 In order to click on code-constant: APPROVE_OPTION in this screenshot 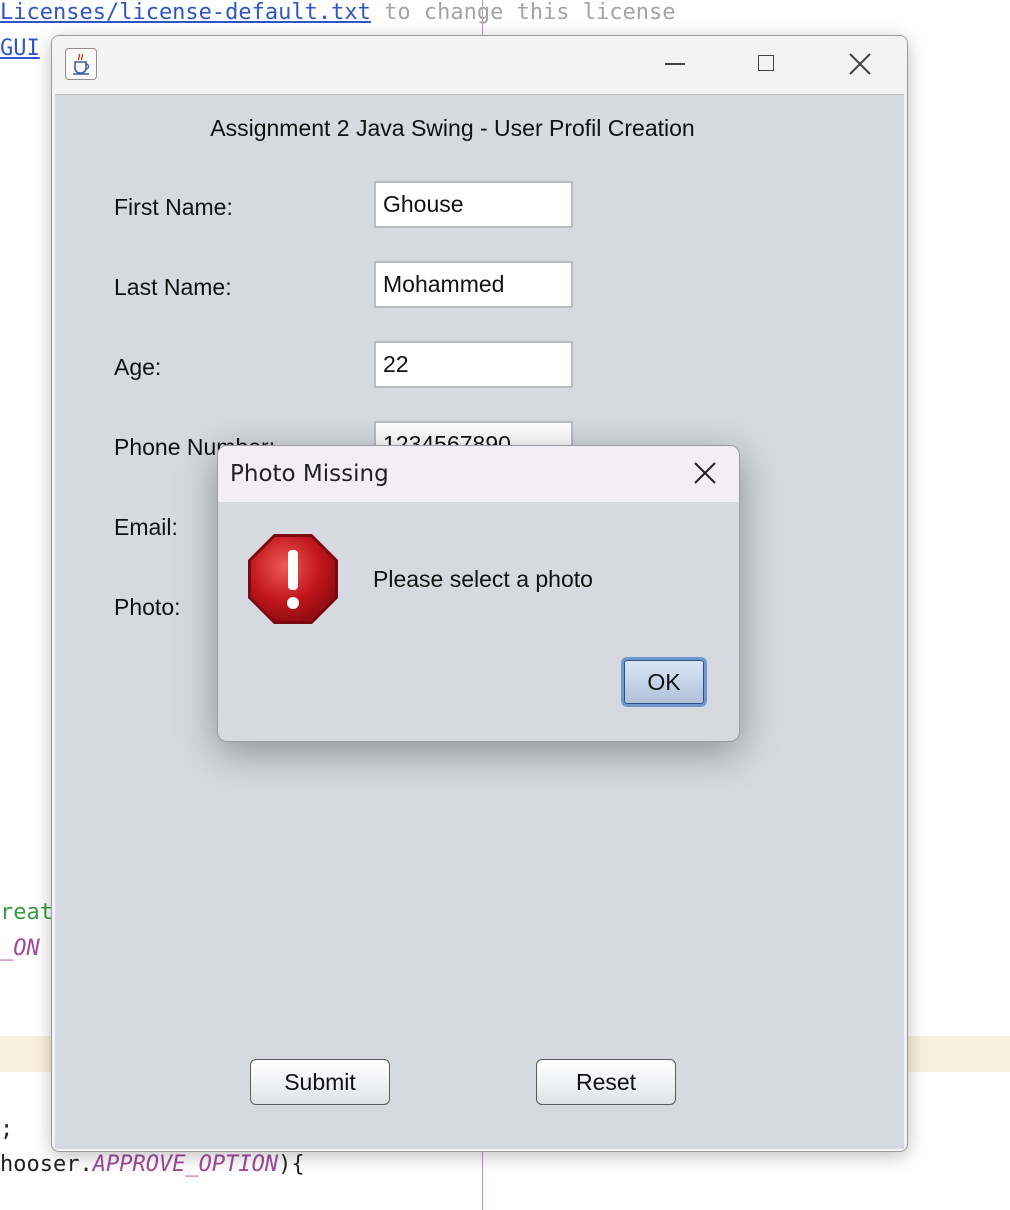, I will do `click(185, 1164)`.